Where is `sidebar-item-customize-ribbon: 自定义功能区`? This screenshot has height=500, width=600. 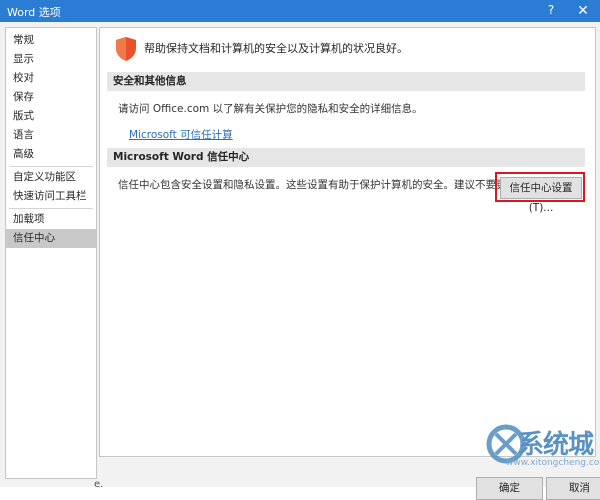
sidebar-item-customize-ribbon: 自定义功能区 is located at coordinates (51, 177).